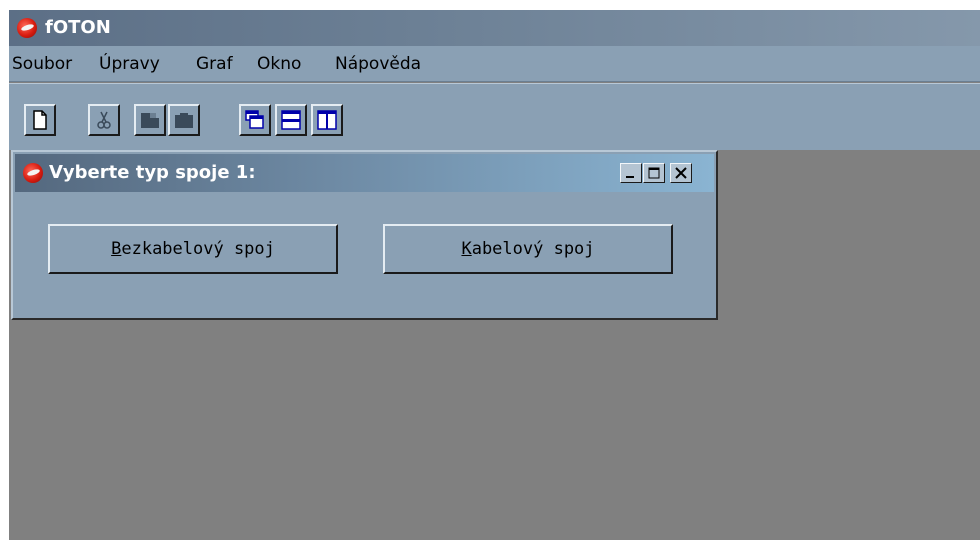 Image resolution: width=980 pixels, height=540 pixels. What do you see at coordinates (631, 173) in the screenshot?
I see `minimize-button` at bounding box center [631, 173].